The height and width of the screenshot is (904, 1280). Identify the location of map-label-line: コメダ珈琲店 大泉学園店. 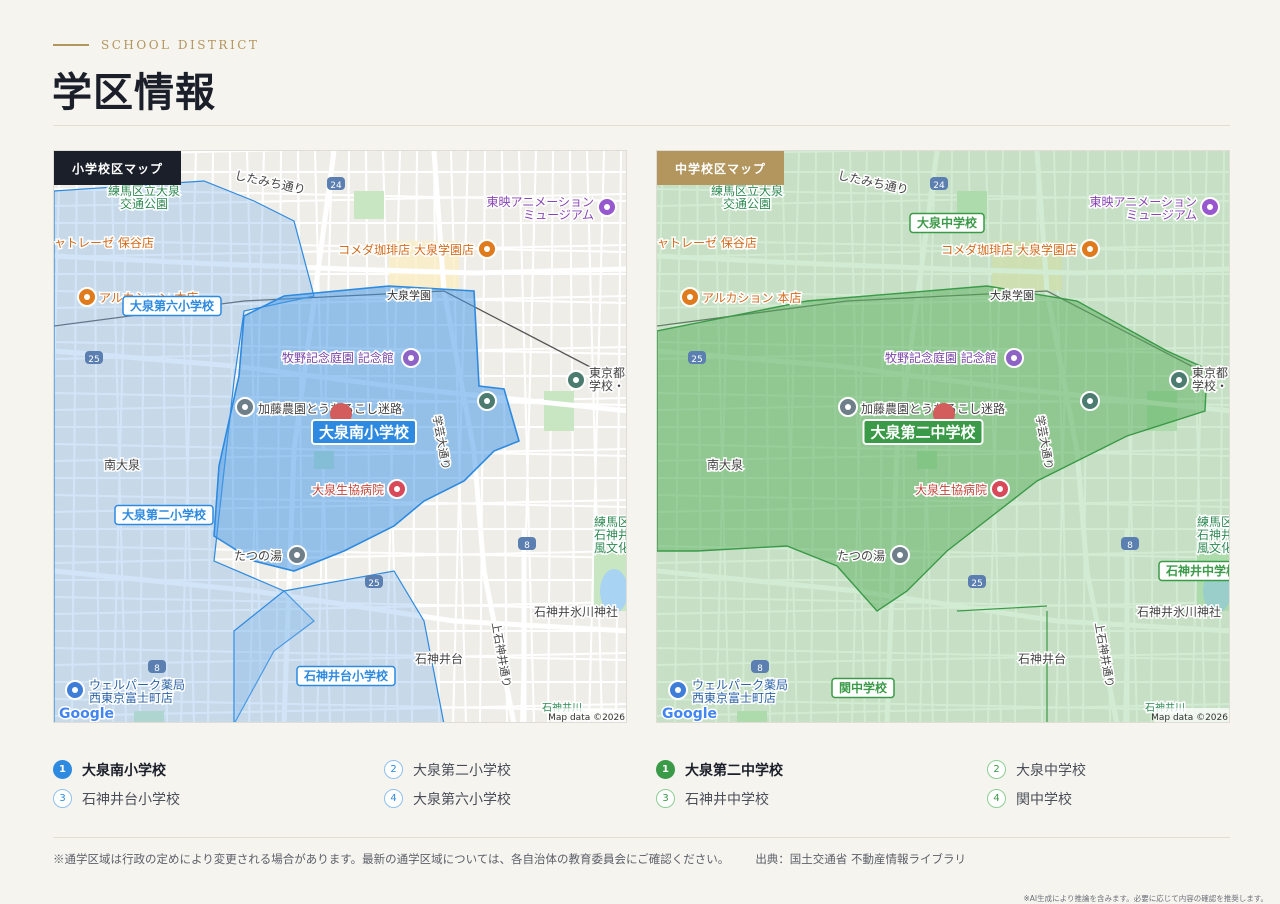
(406, 249).